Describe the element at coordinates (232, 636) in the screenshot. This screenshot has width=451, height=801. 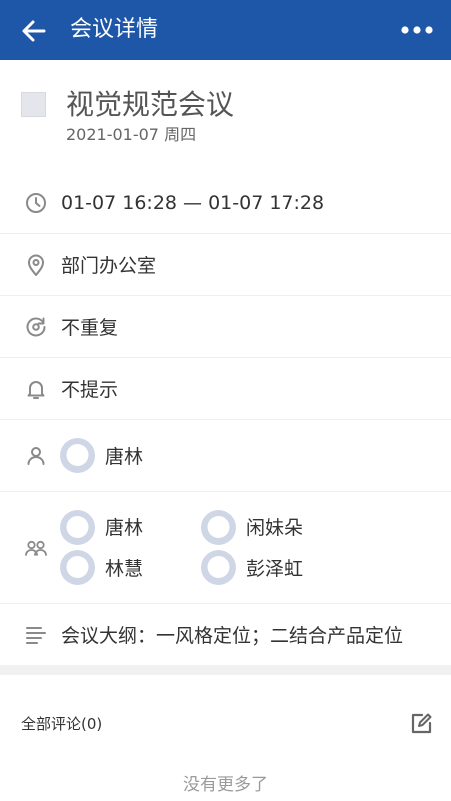
I see `outline-text: 会议大纲：一风格定位；二结合产品定位` at that location.